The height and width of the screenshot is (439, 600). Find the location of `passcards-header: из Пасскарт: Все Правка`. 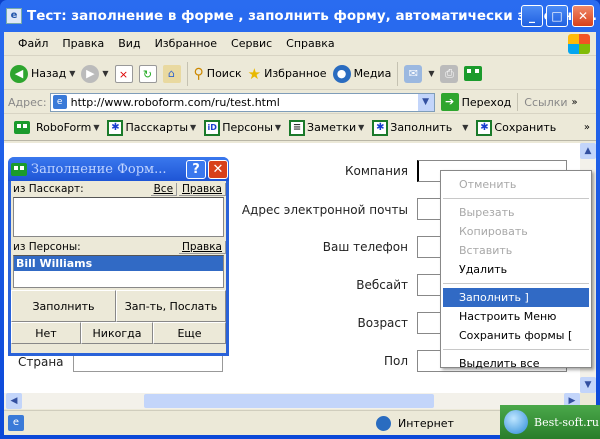

passcards-header: из Пасскарт: Все Правка is located at coordinates (118, 189).